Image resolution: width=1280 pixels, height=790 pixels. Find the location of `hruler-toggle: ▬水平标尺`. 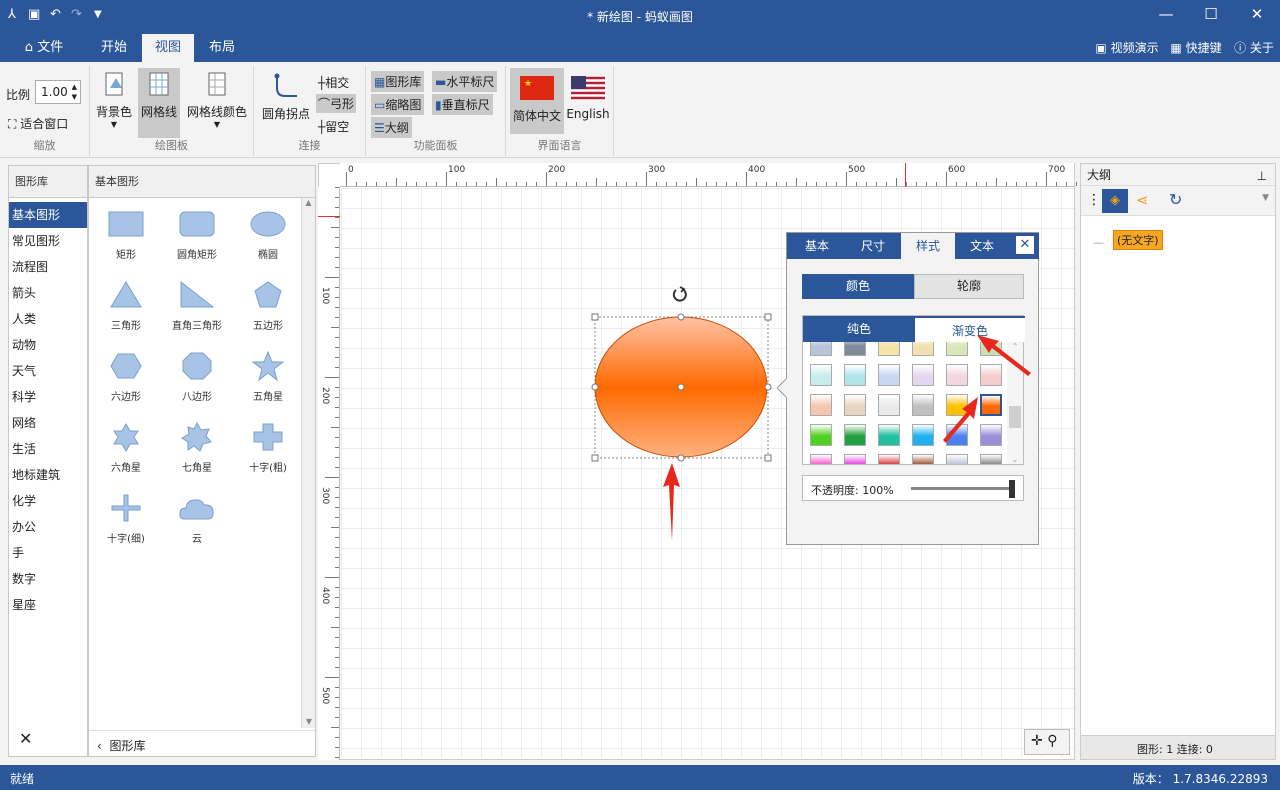

hruler-toggle: ▬水平标尺 is located at coordinates (465, 81).